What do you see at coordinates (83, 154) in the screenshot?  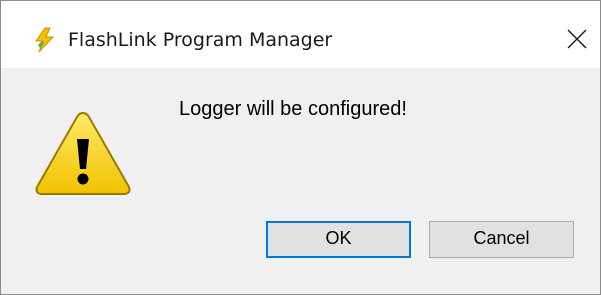 I see `warning-icon` at bounding box center [83, 154].